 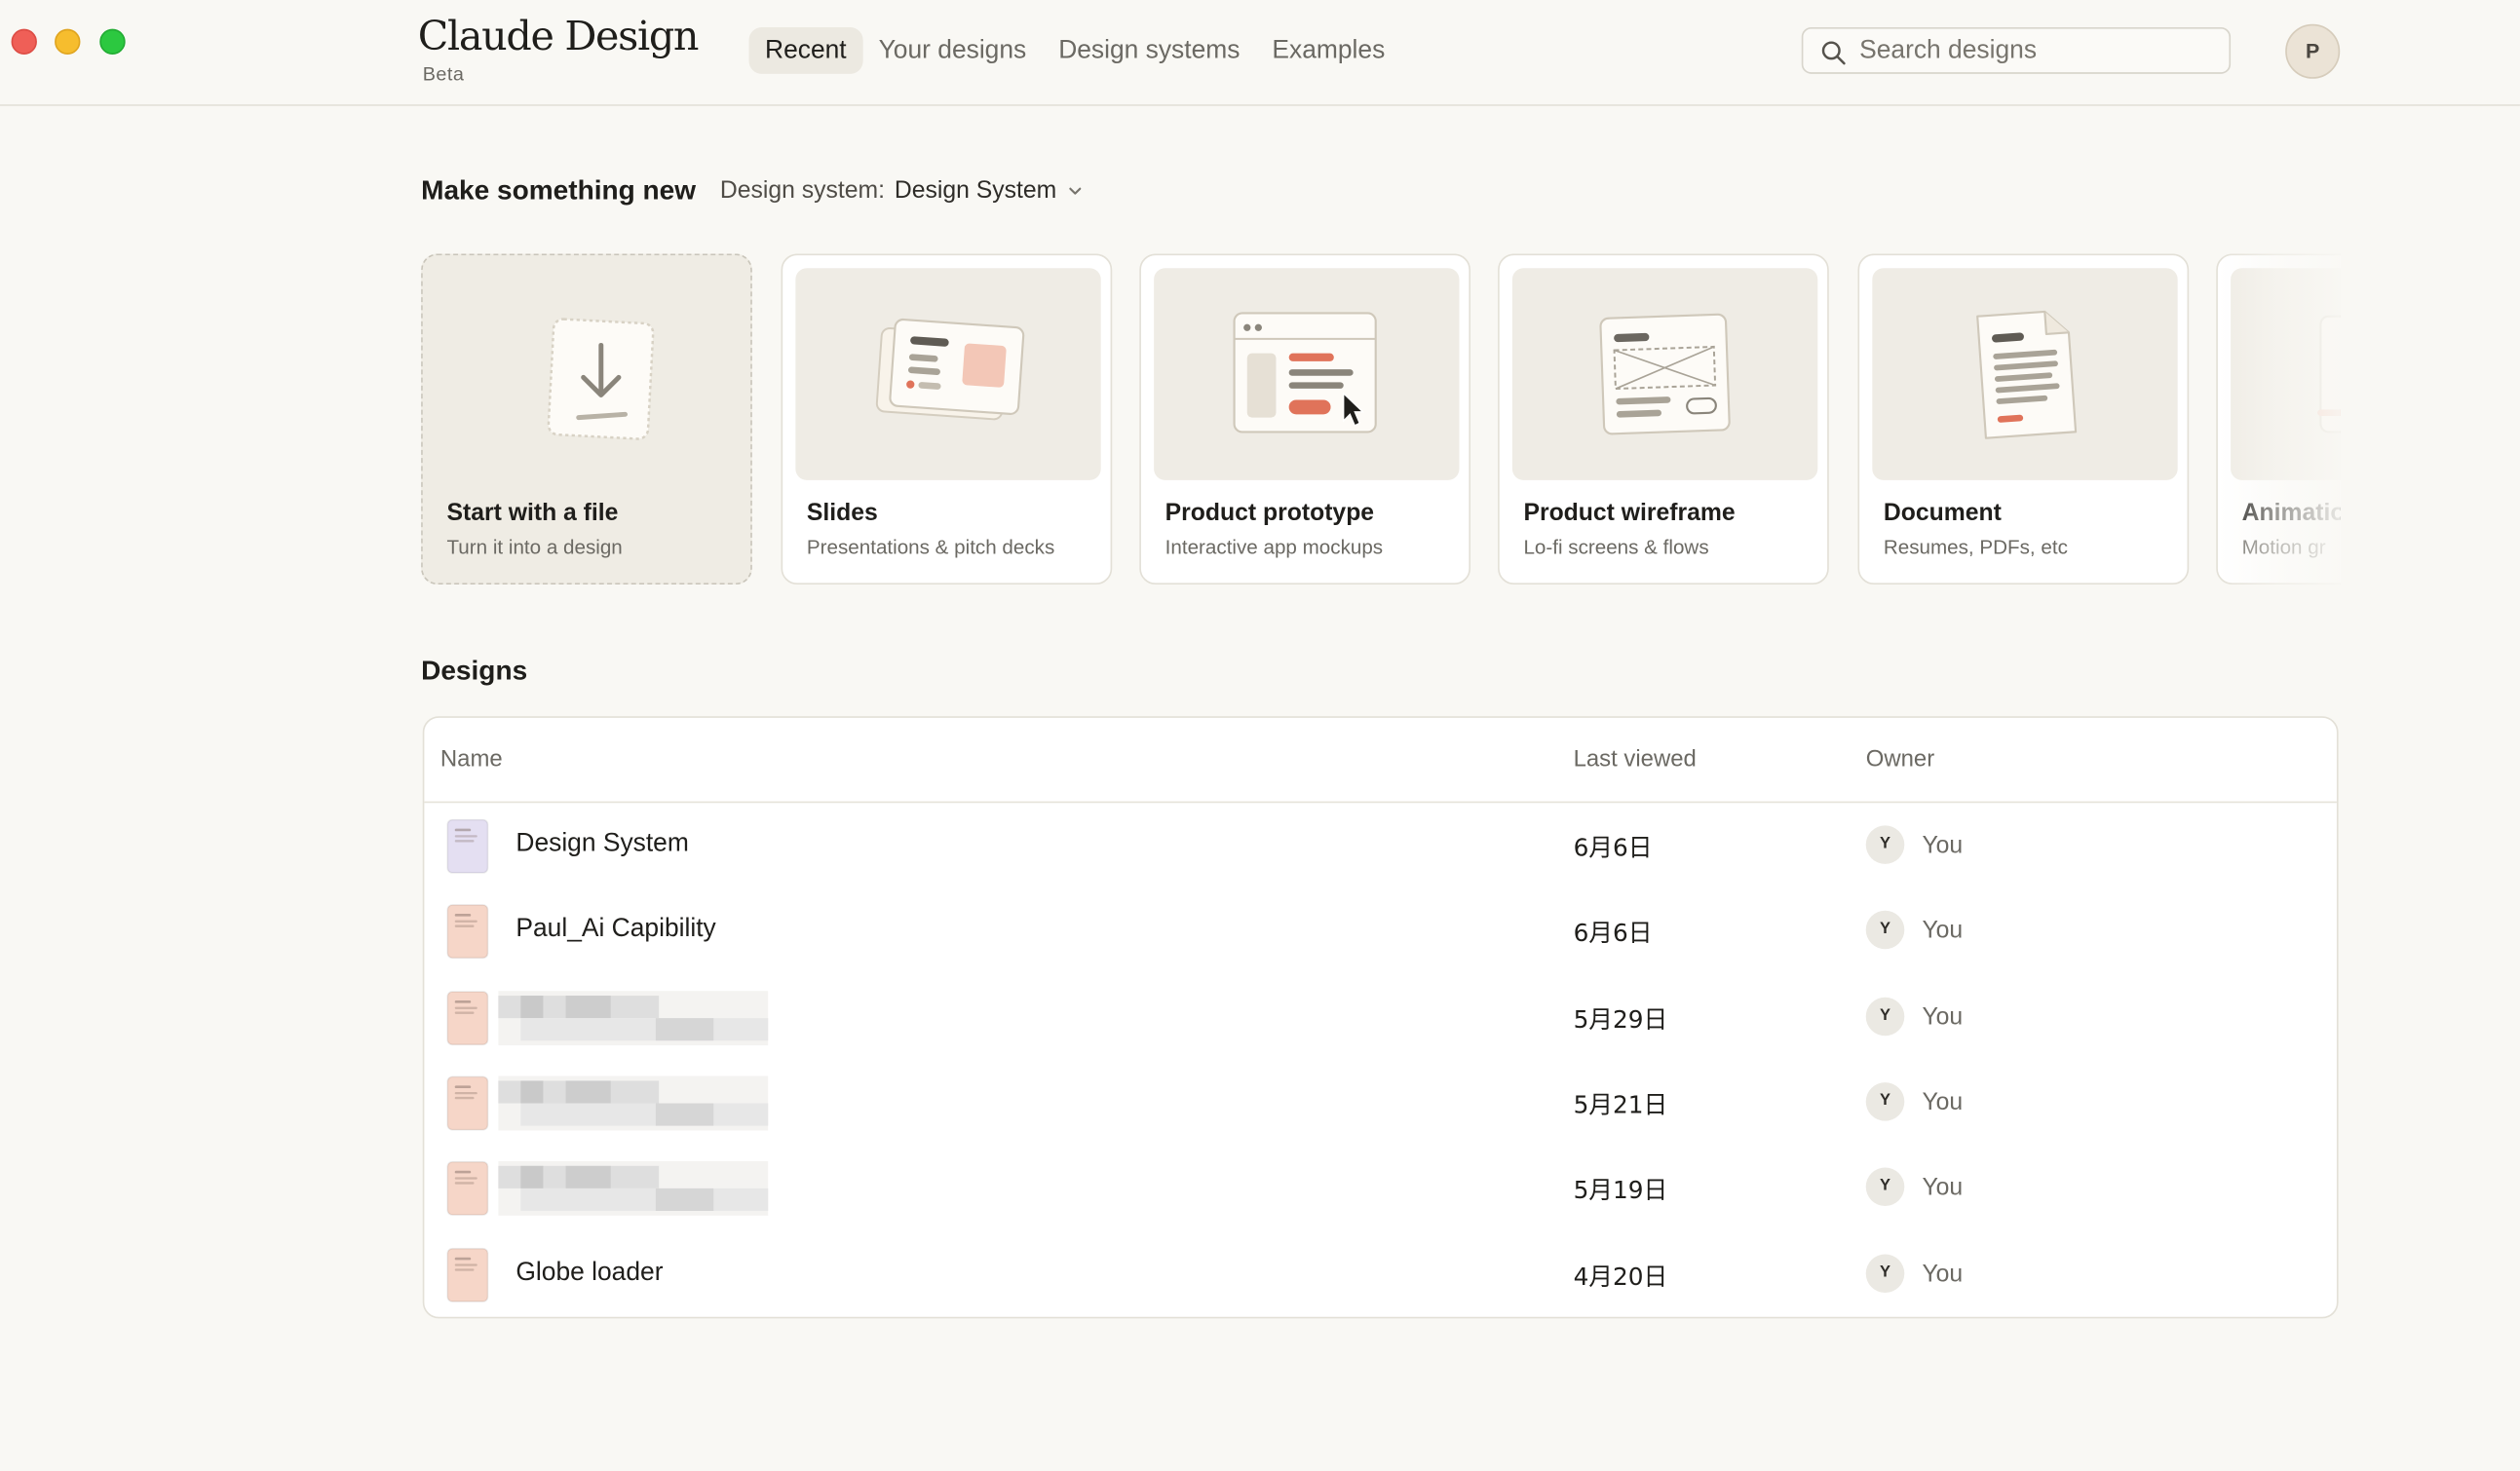 I want to click on prototype-illustration, so click(x=1307, y=374).